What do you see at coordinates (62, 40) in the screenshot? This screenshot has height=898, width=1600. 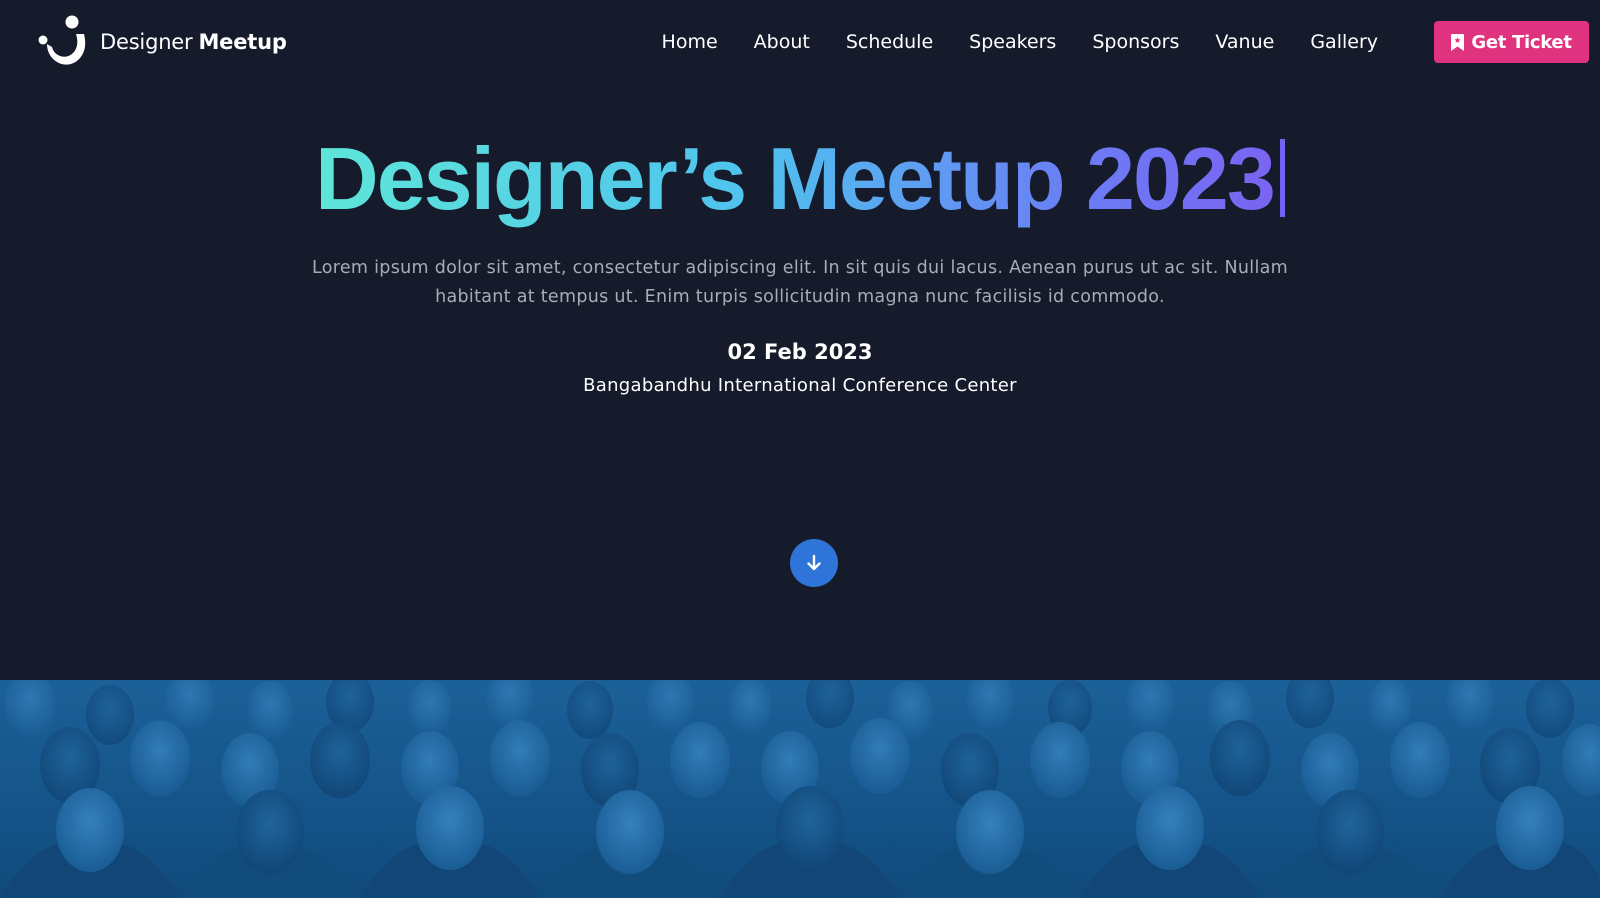 I see `smile-person-logo-icon` at bounding box center [62, 40].